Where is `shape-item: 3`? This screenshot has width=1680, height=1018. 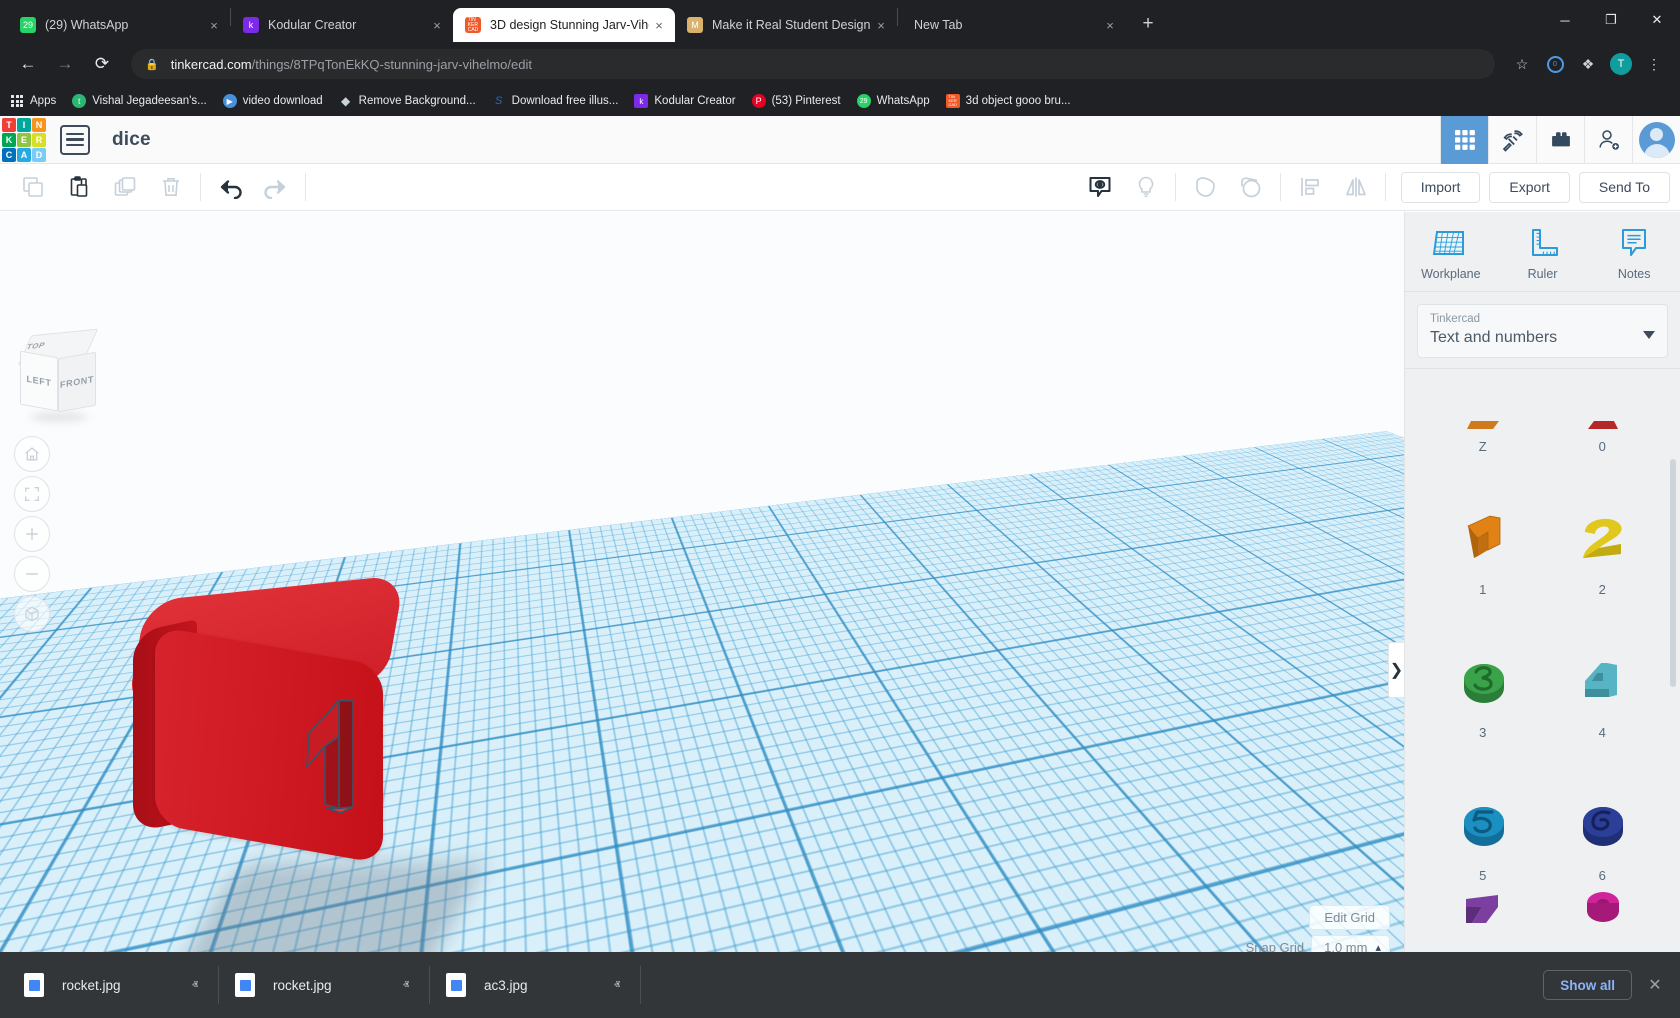
shape-item: 3 is located at coordinates (1483, 674).